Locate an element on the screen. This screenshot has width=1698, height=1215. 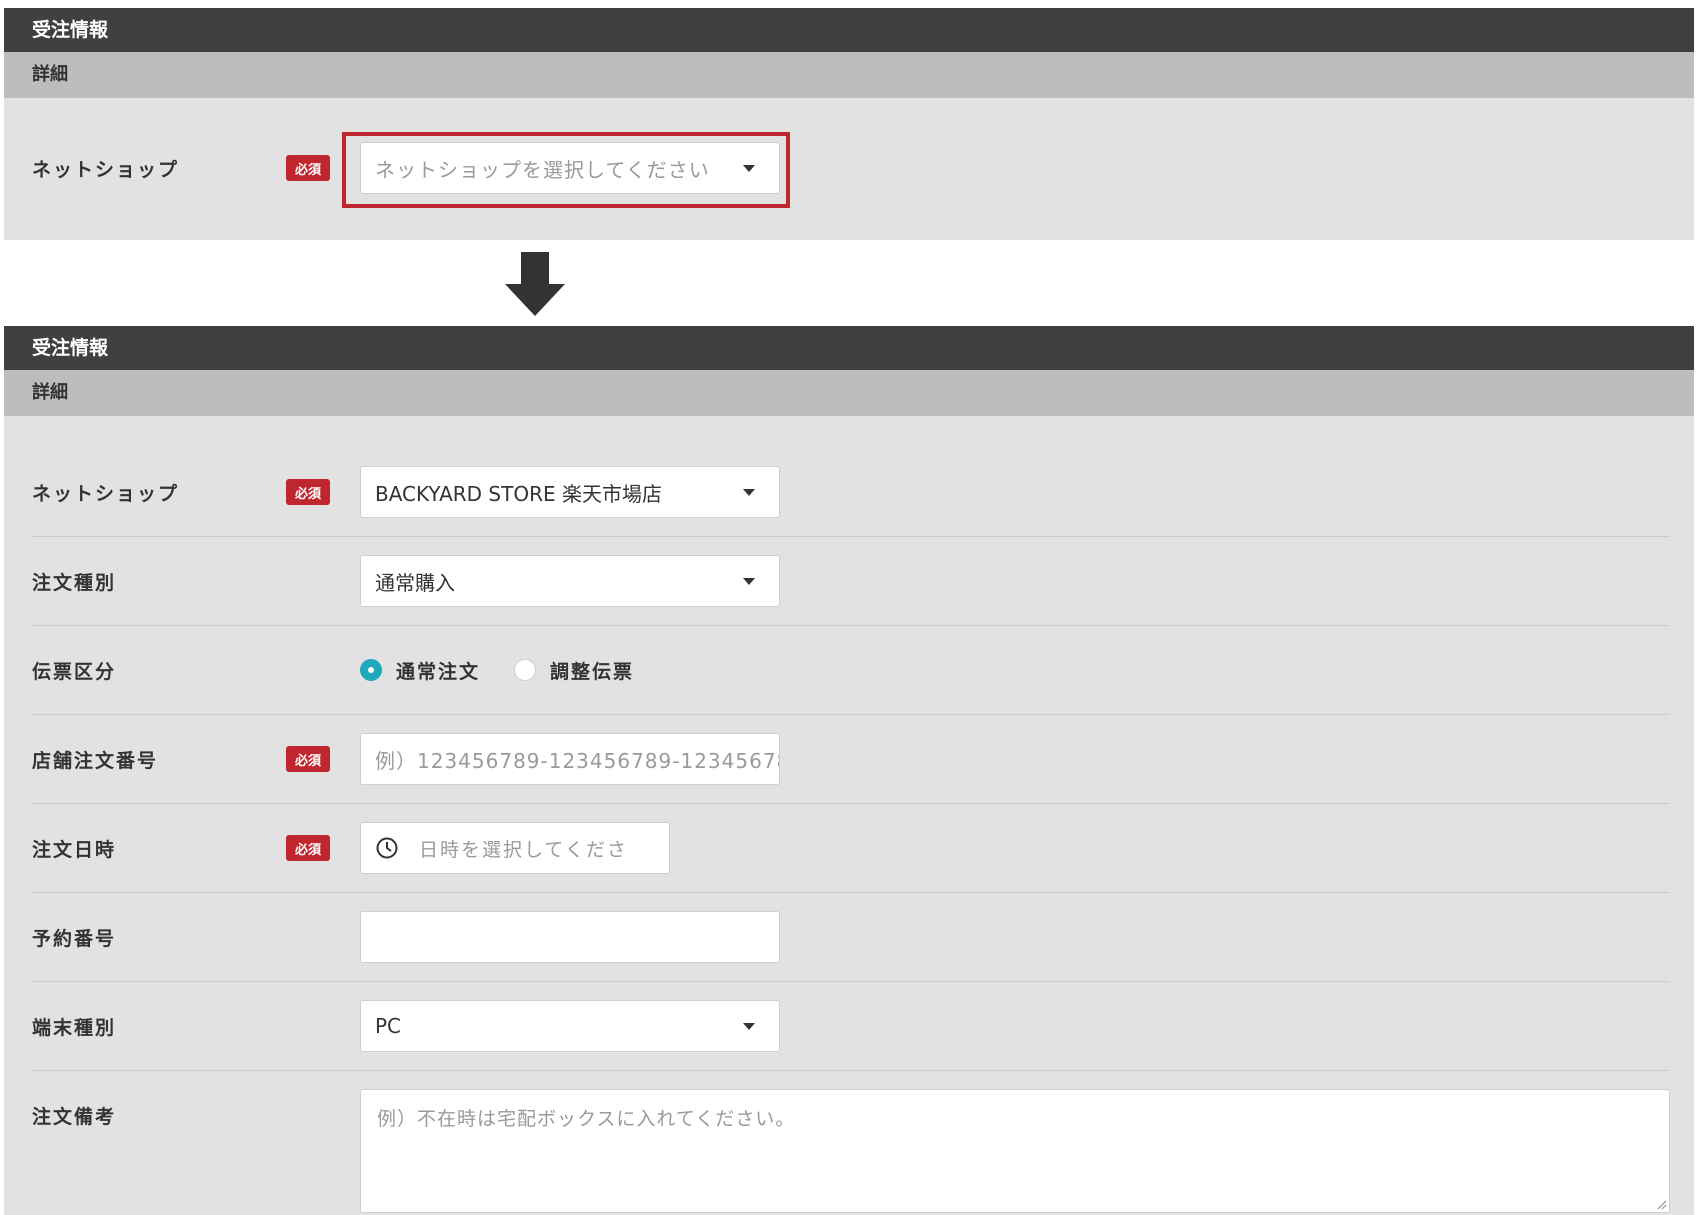
device-type-row: 端末種別 PC is located at coordinates (851, 1026).